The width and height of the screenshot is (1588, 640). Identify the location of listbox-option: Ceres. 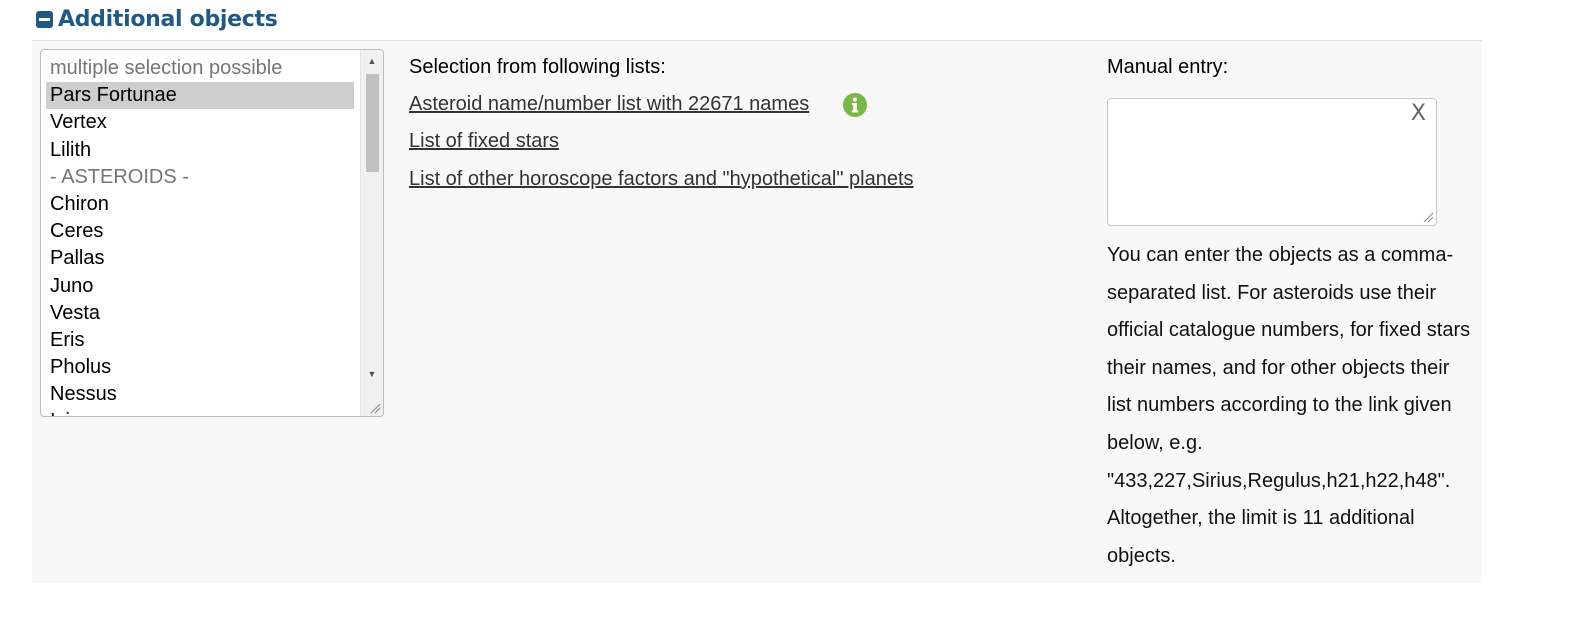
(200, 231).